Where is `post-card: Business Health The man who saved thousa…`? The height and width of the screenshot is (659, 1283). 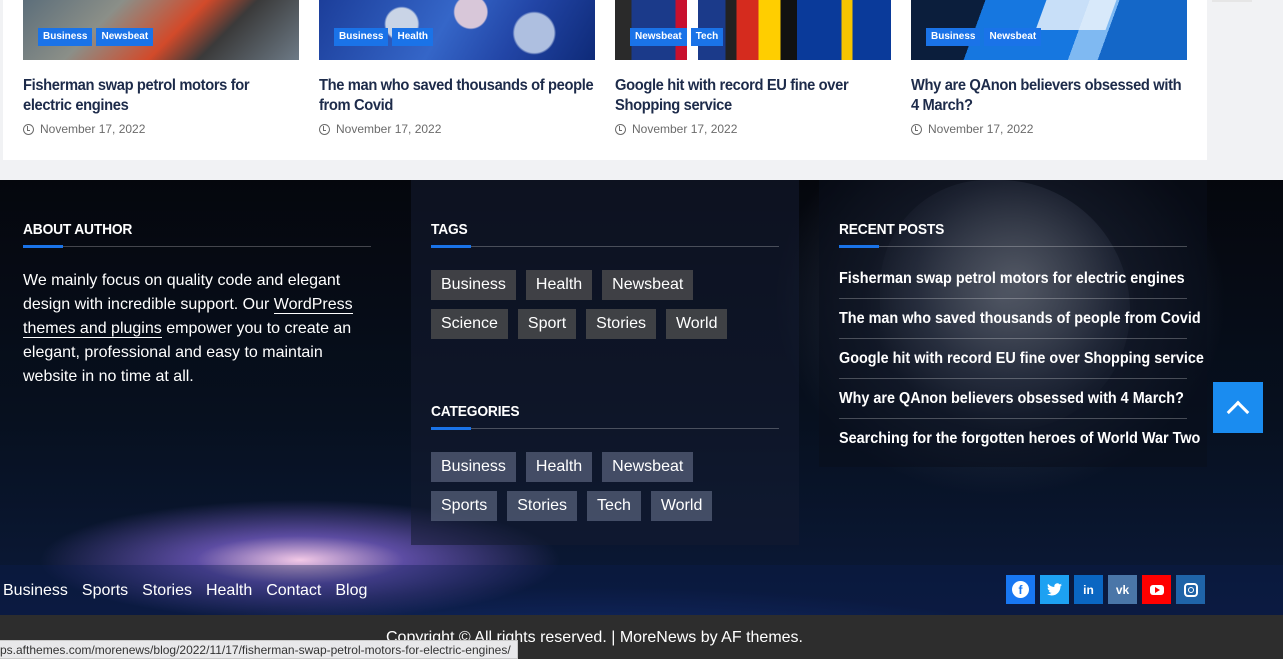 post-card: Business Health The man who saved thousa… is located at coordinates (457, 68).